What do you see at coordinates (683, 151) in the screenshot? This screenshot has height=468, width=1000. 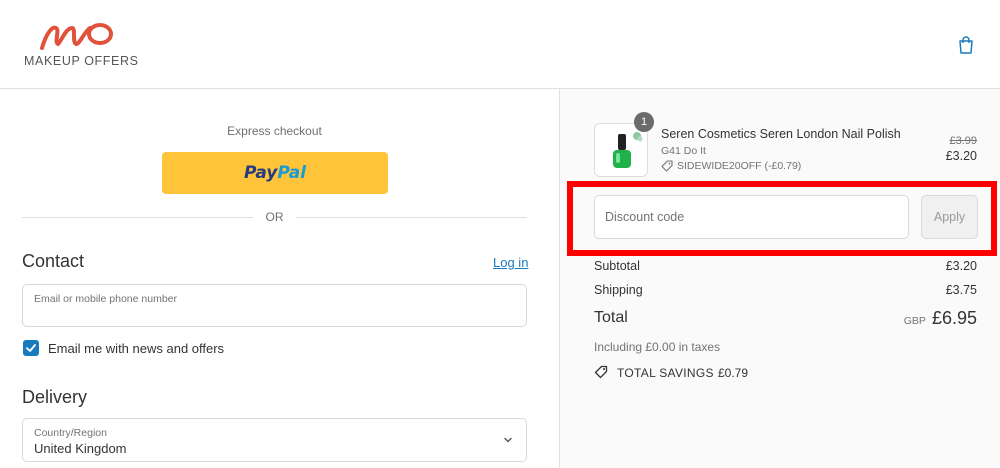 I see `product-variant: G41 Do It` at bounding box center [683, 151].